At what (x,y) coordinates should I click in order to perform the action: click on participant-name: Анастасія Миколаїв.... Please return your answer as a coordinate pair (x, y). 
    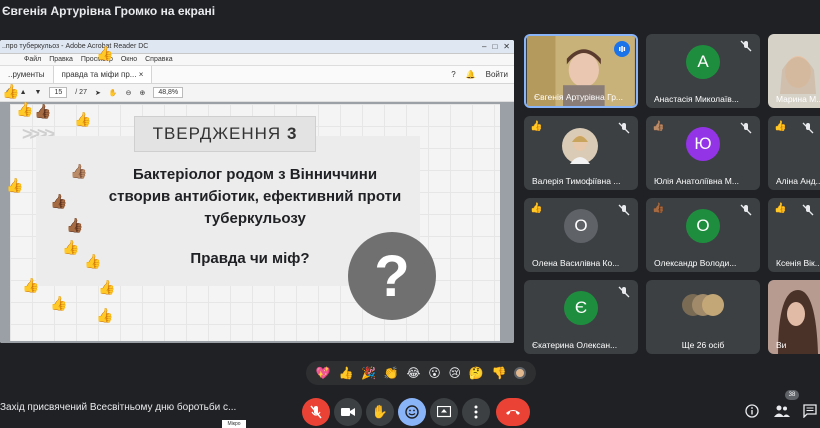
    Looking at the image, I should click on (696, 99).